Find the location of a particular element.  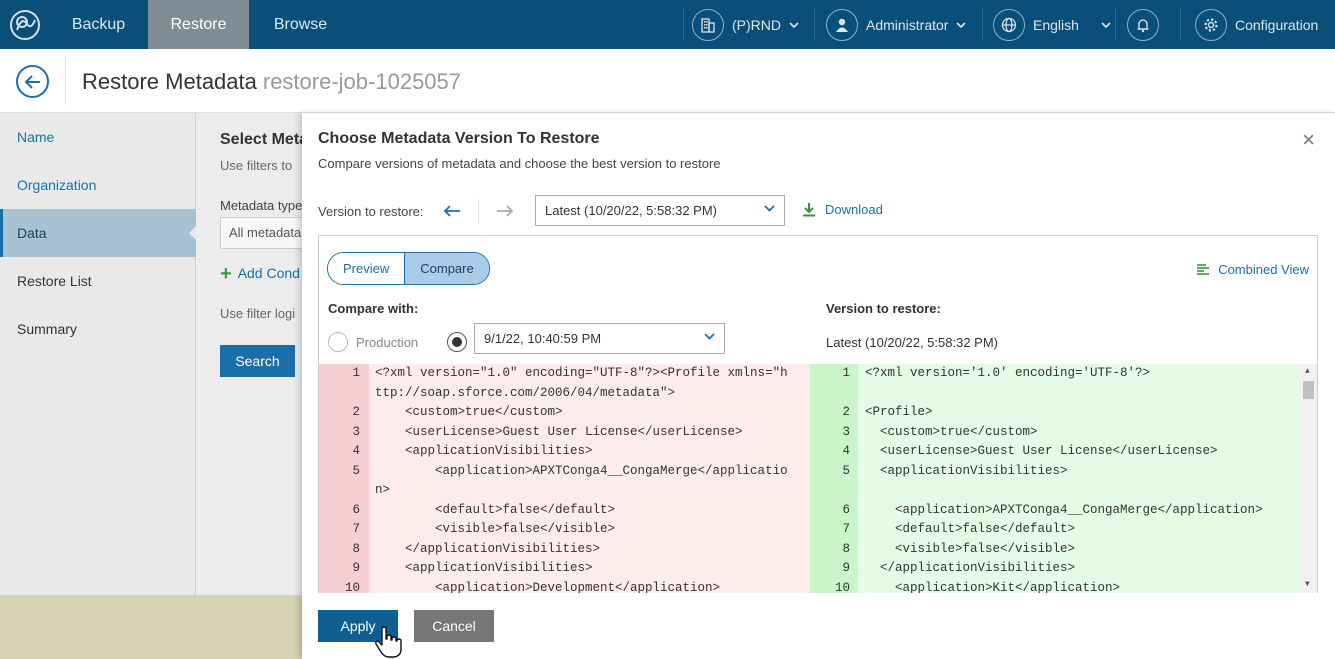

scroll-up-icon: ▲ is located at coordinates (1307, 371).